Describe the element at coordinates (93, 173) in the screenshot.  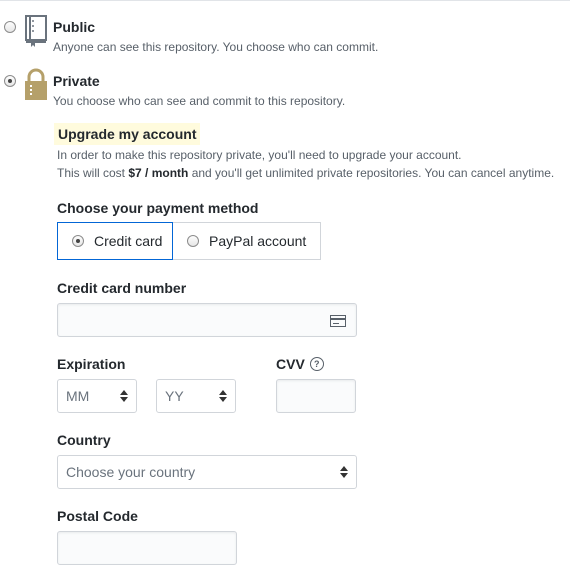
I see `upgrade-info-prefix: This will cost` at that location.